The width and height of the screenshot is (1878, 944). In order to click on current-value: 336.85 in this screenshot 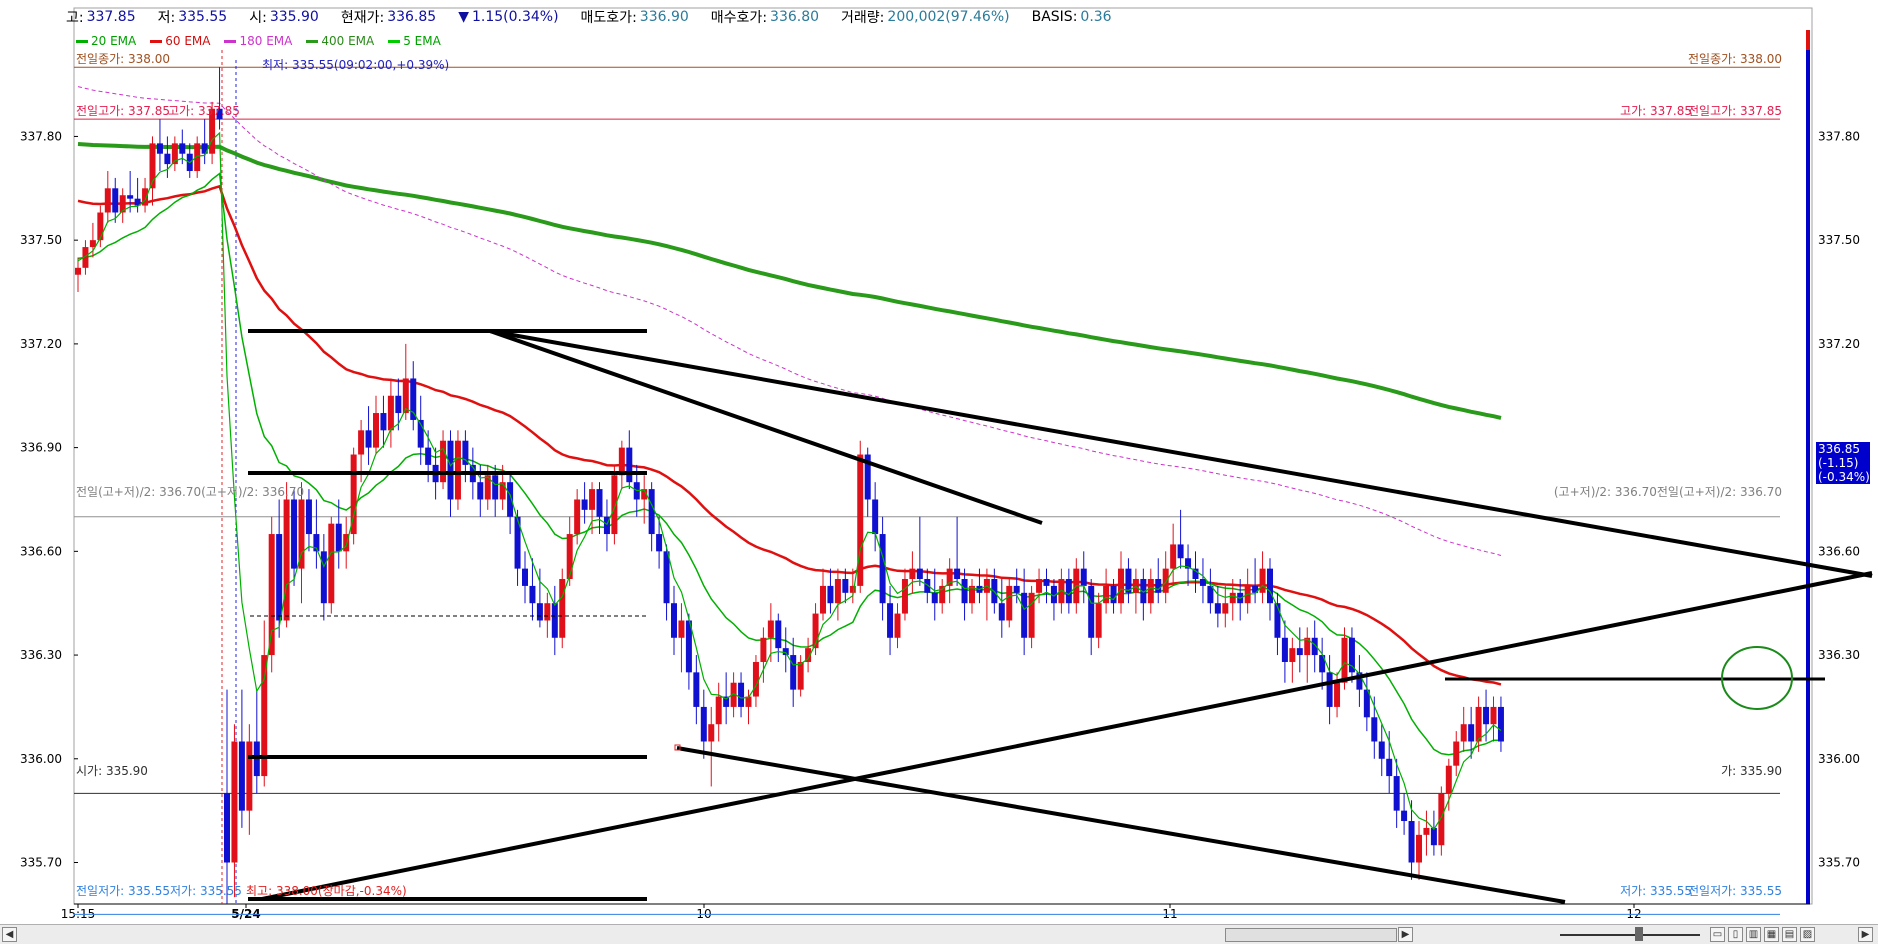, I will do `click(412, 17)`.